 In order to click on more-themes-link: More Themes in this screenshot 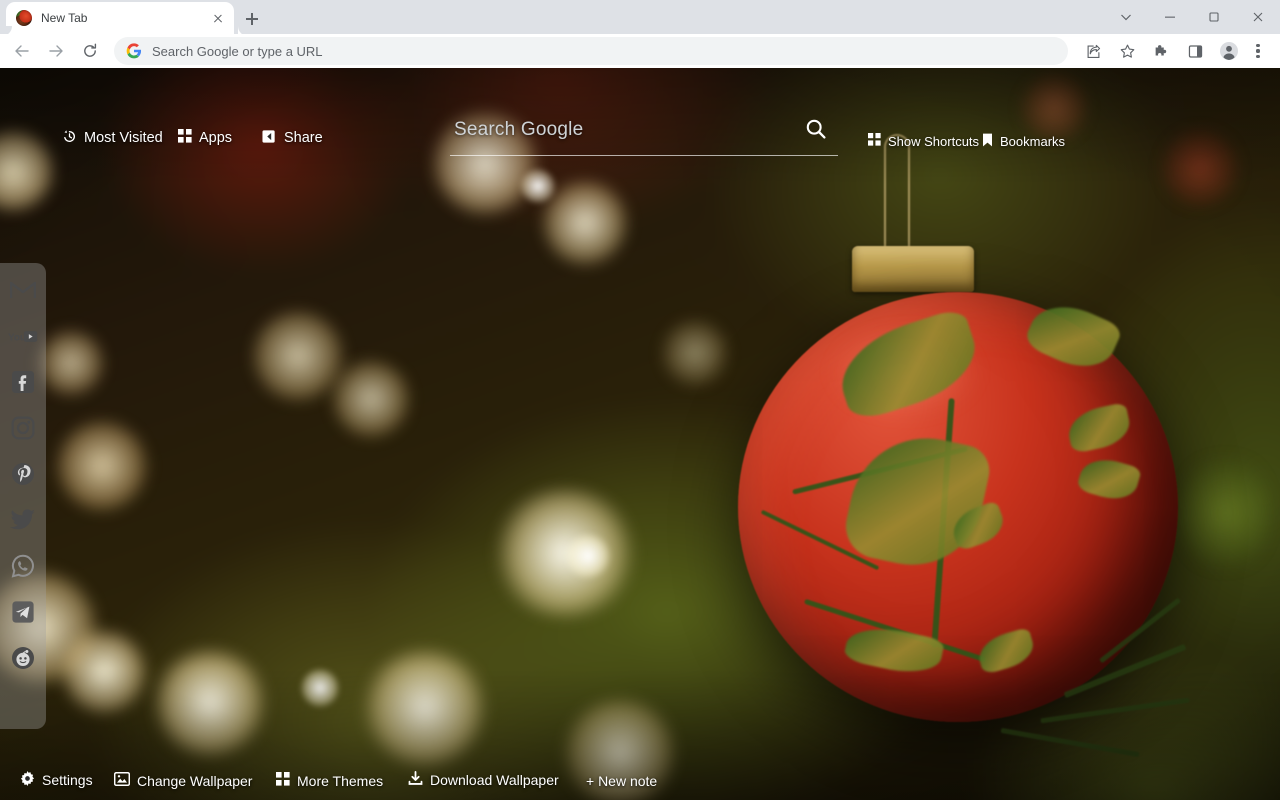, I will do `click(329, 780)`.